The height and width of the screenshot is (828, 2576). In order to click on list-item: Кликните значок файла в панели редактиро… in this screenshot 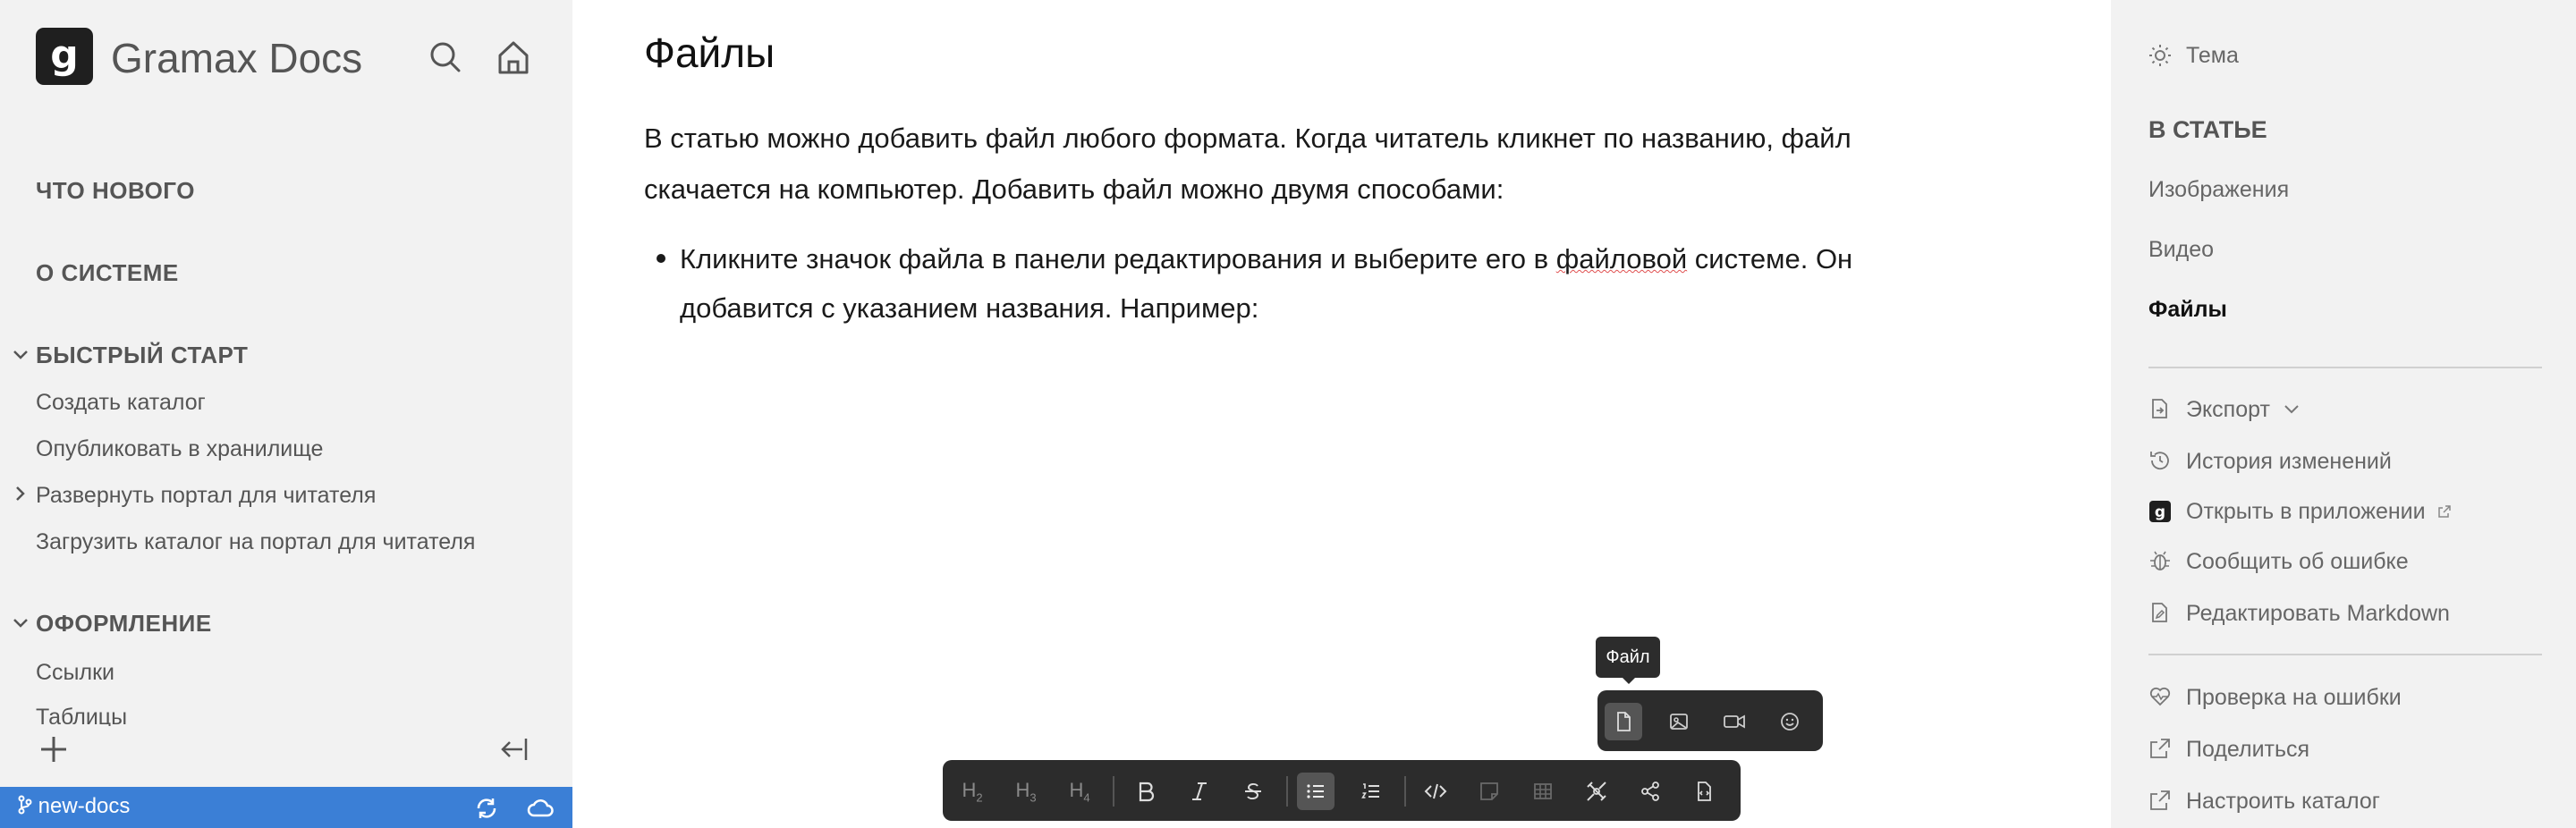, I will do `click(1266, 284)`.